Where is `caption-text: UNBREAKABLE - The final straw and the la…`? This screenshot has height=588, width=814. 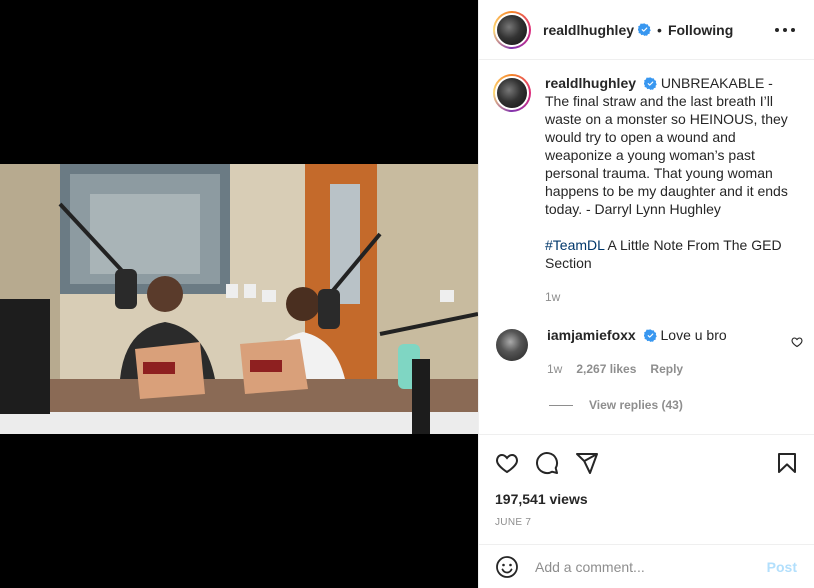
caption-text: UNBREAKABLE - The final straw and the la… is located at coordinates (666, 146).